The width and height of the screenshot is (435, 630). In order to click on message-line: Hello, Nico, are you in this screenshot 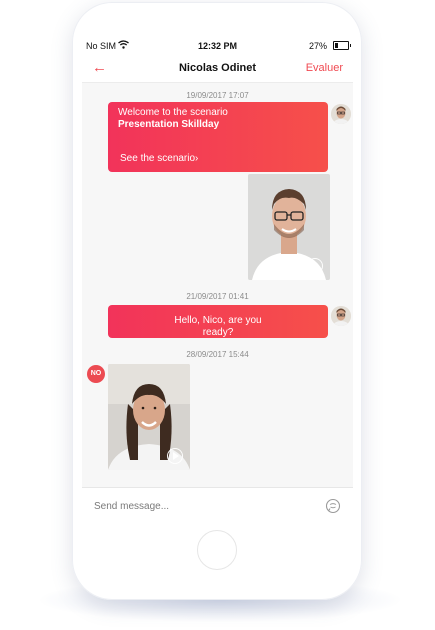, I will do `click(218, 320)`.